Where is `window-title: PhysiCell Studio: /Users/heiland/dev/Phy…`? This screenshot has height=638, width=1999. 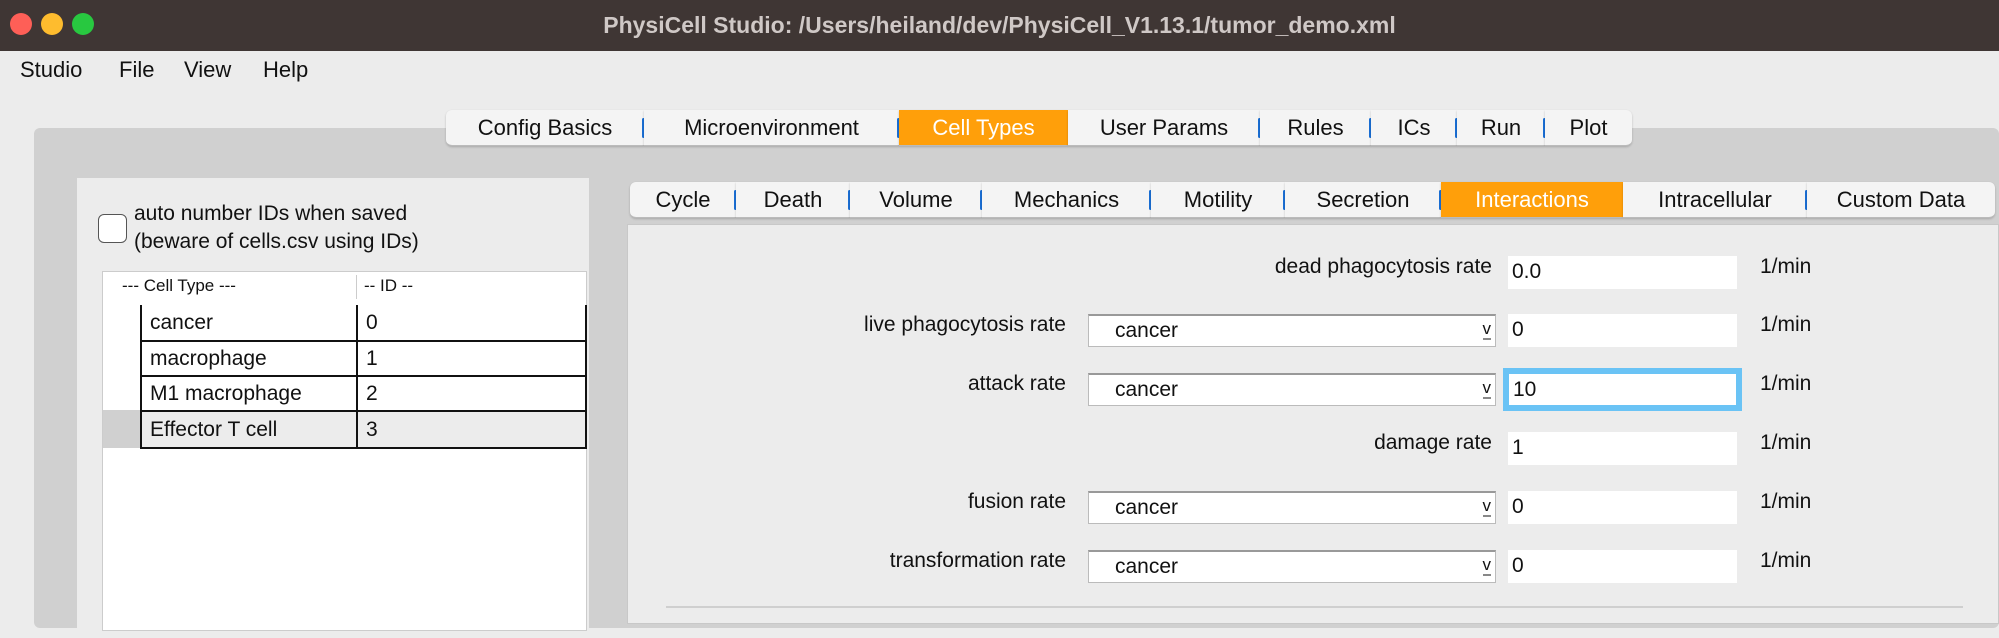
window-title: PhysiCell Studio: /Users/heiland/dev/Phy… is located at coordinates (999, 25).